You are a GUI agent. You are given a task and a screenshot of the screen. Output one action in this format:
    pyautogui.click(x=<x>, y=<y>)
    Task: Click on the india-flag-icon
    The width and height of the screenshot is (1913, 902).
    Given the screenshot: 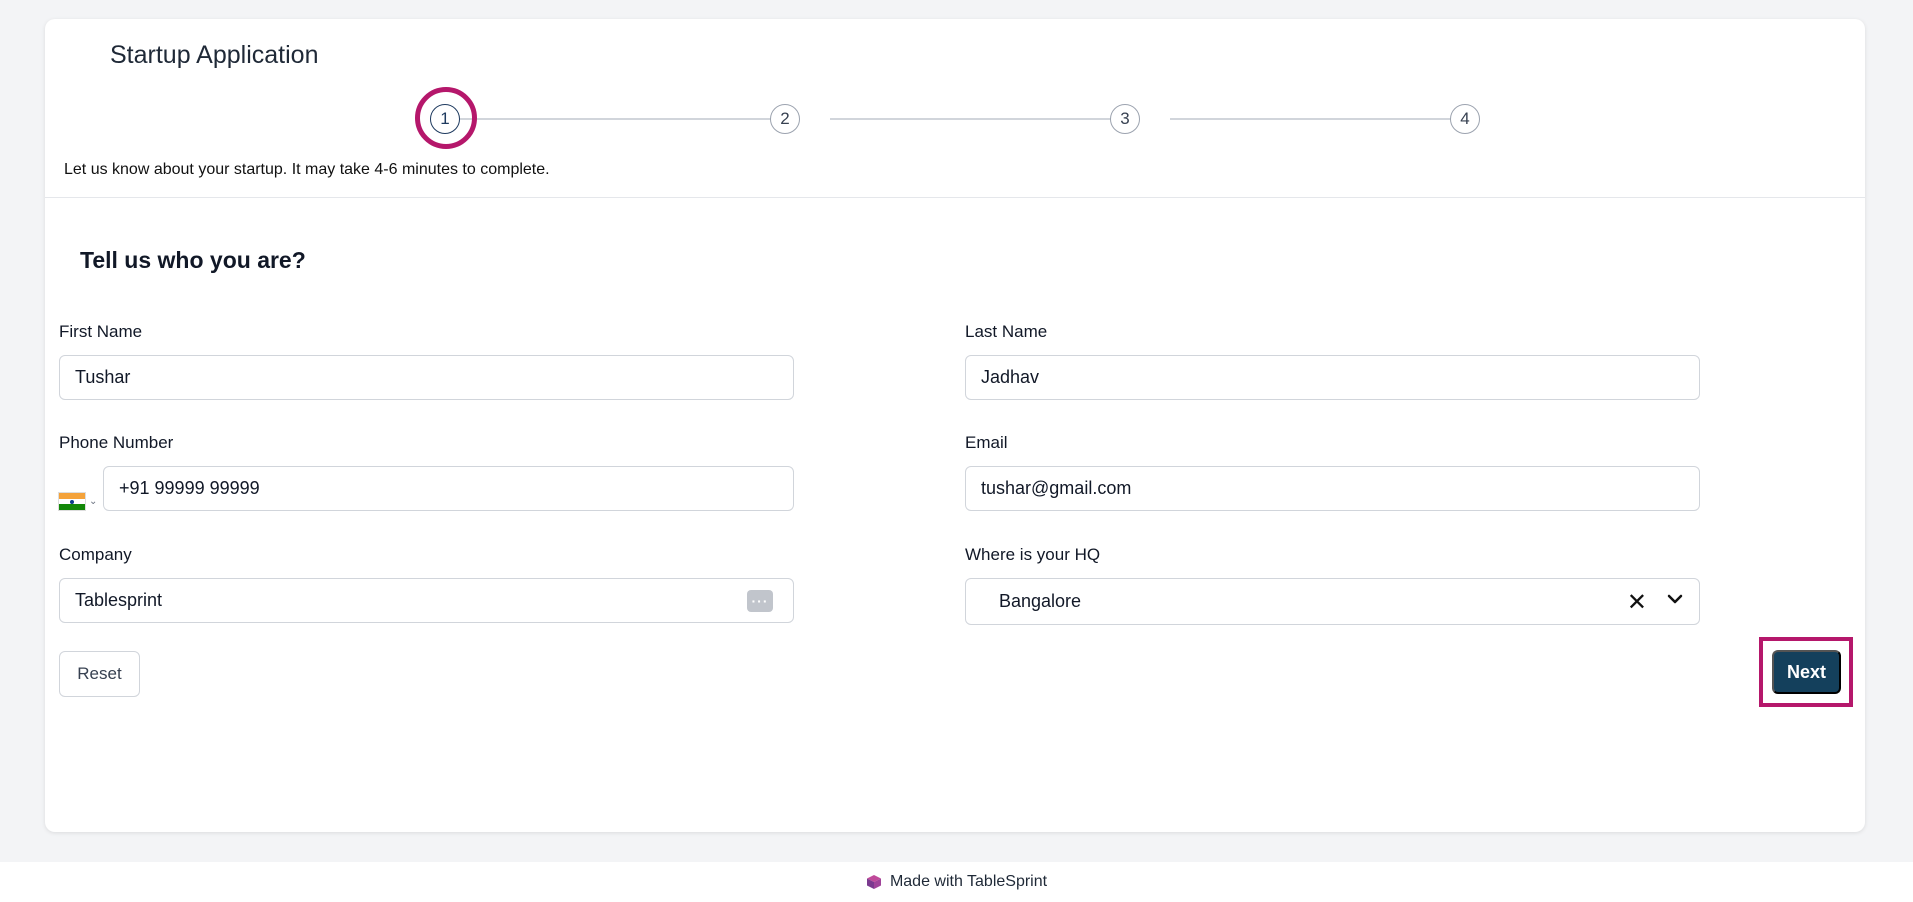 What is the action you would take?
    pyautogui.click(x=72, y=501)
    